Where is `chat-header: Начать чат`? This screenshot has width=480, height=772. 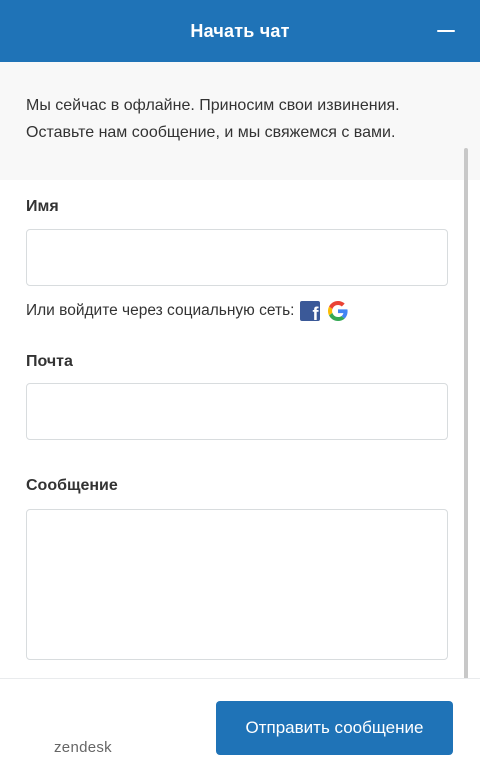 chat-header: Начать чат is located at coordinates (240, 31).